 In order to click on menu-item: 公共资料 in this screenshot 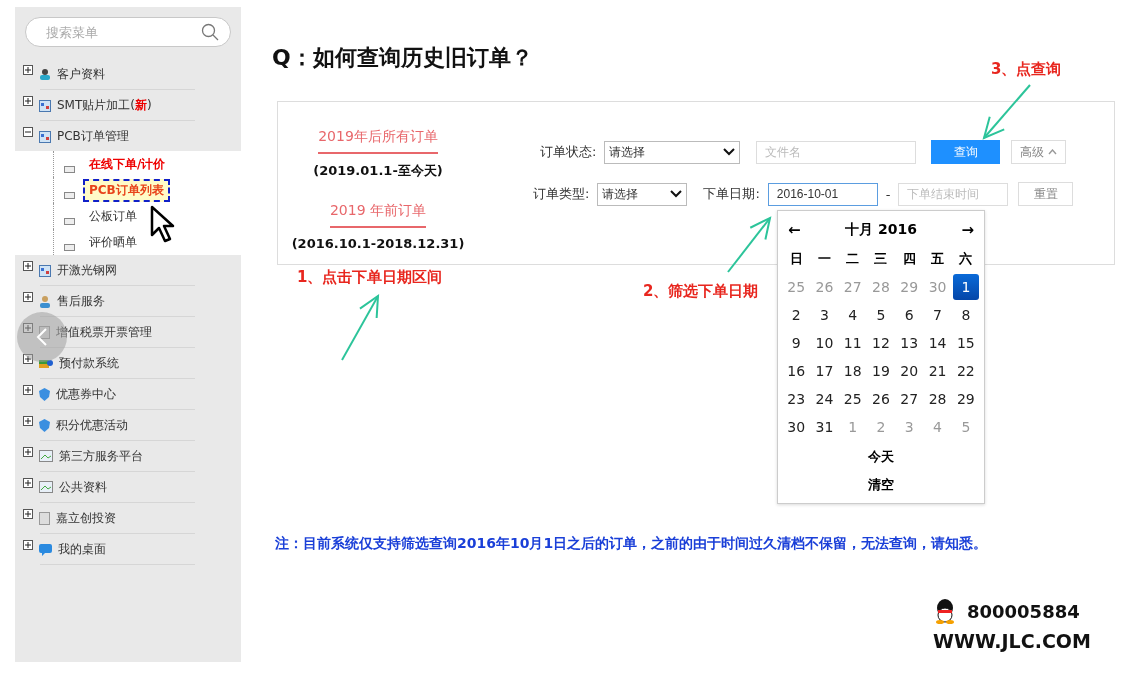, I will do `click(83, 487)`.